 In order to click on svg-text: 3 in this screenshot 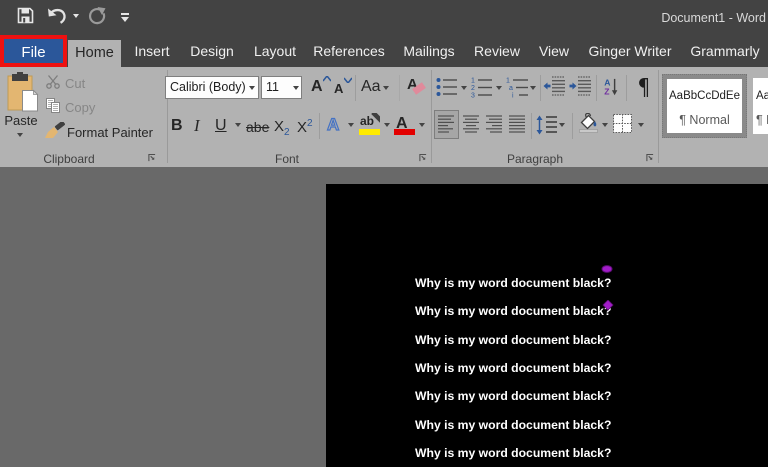, I will do `click(473, 96)`.